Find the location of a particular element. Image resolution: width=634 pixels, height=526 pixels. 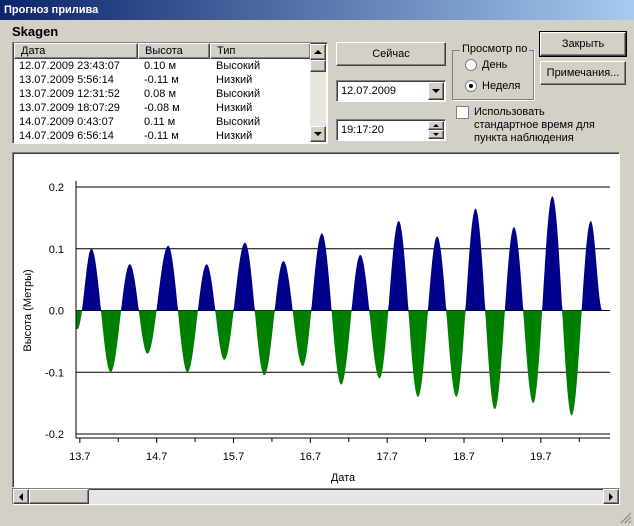

list-item: 13.07.2009 5:56:14 -0.11 м Низкий is located at coordinates (161, 80).